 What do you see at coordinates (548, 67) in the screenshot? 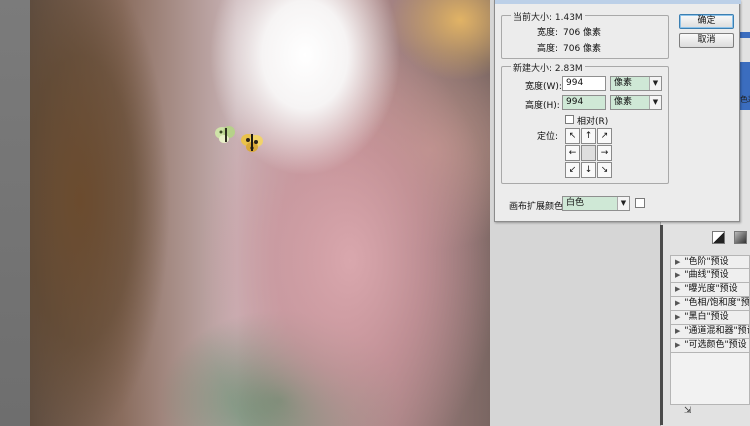
I see `new-size-label: 新建大小: 2.83M` at bounding box center [548, 67].